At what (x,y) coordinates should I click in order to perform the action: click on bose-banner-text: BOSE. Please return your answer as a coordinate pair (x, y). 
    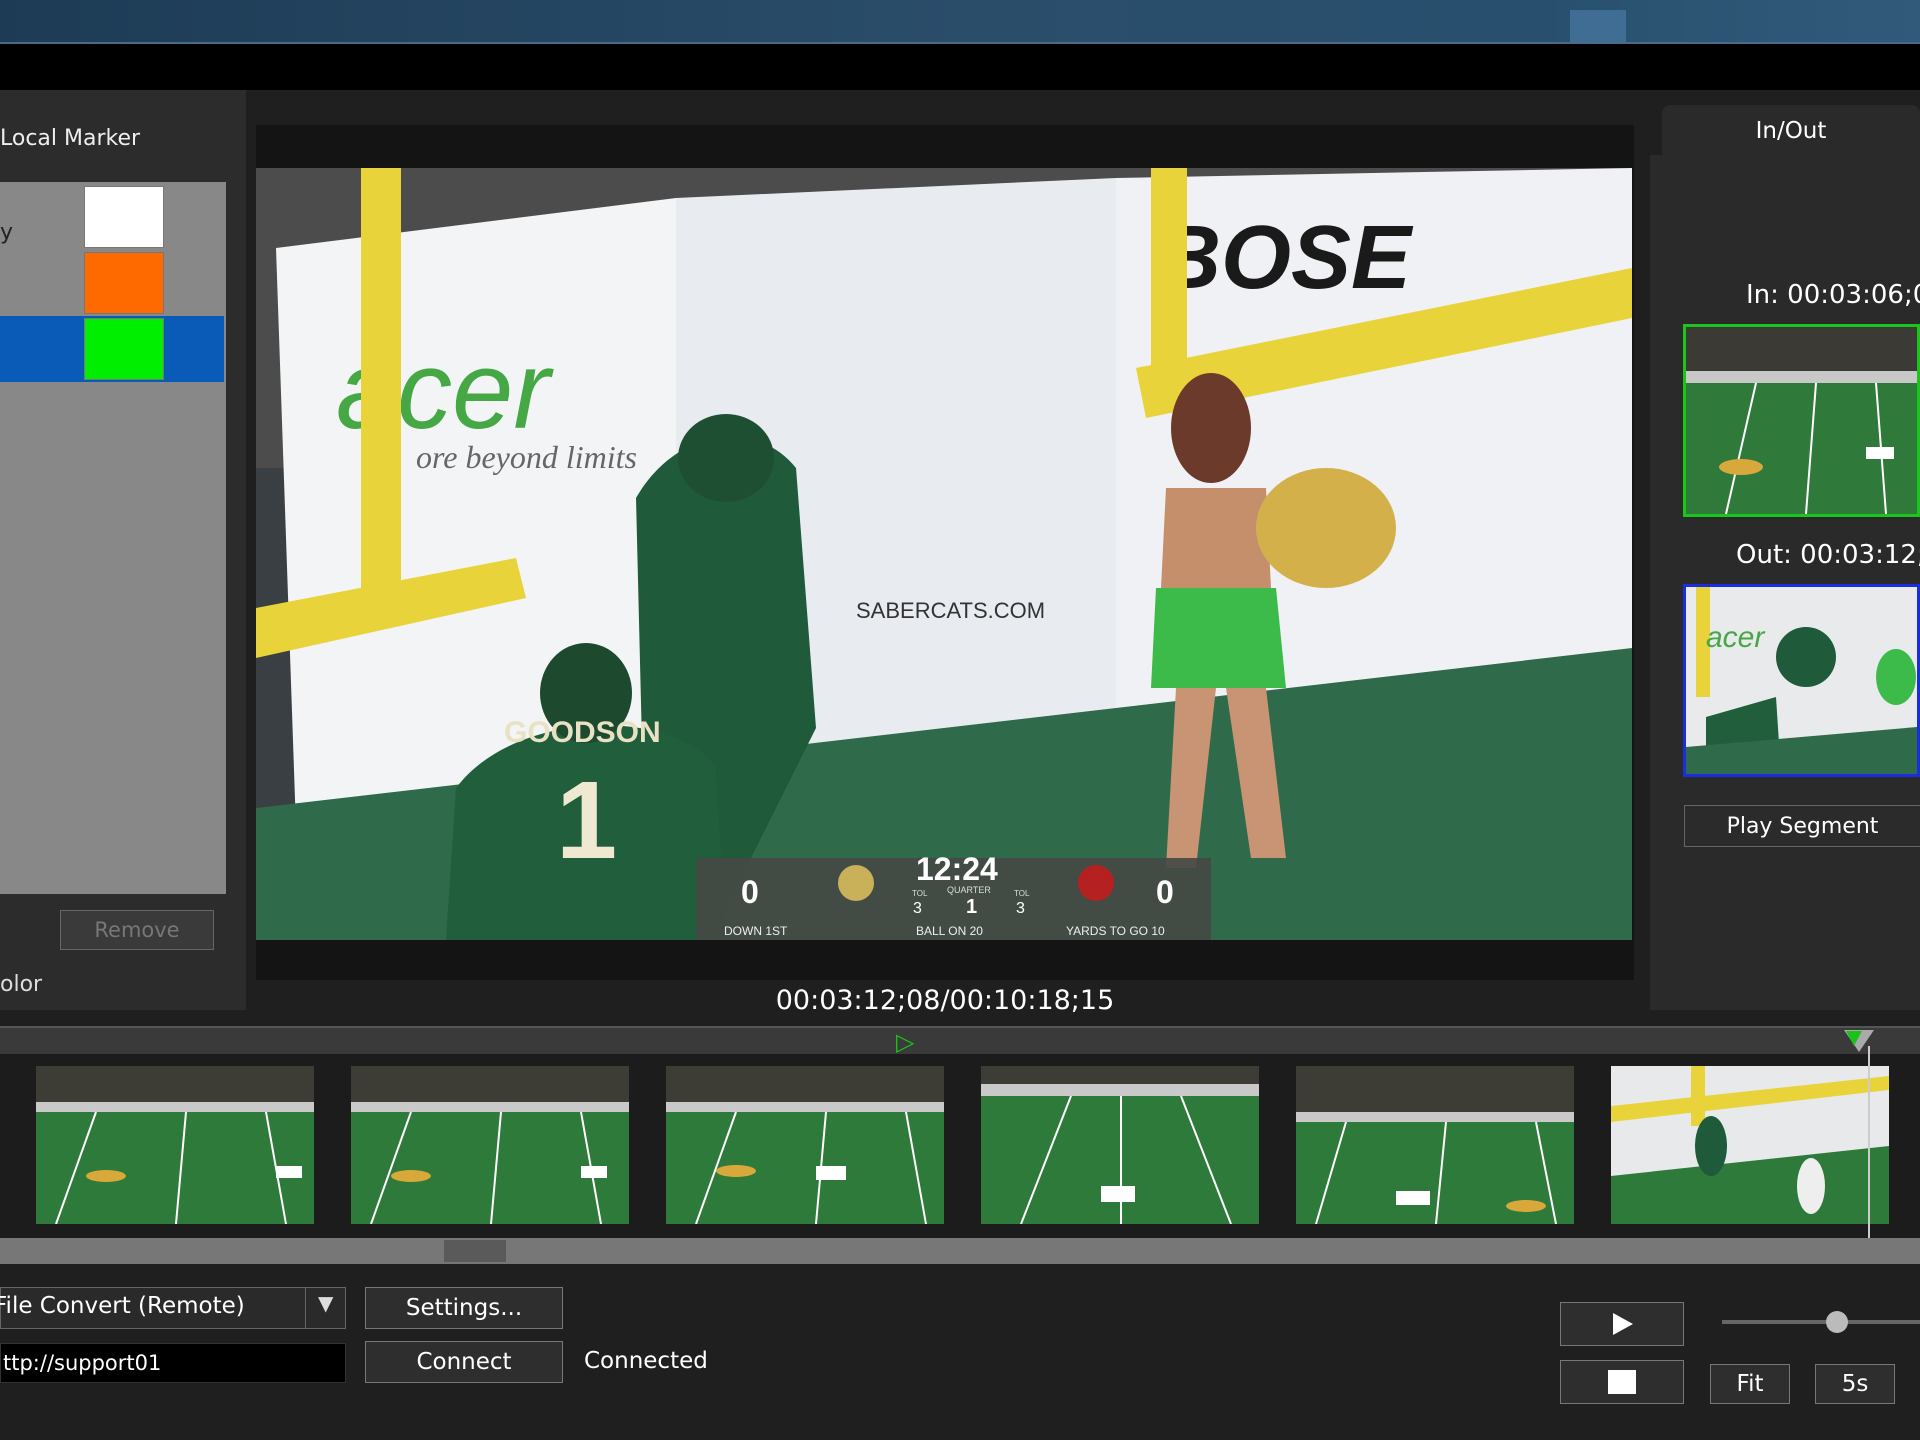
    Looking at the image, I should click on (1285, 258).